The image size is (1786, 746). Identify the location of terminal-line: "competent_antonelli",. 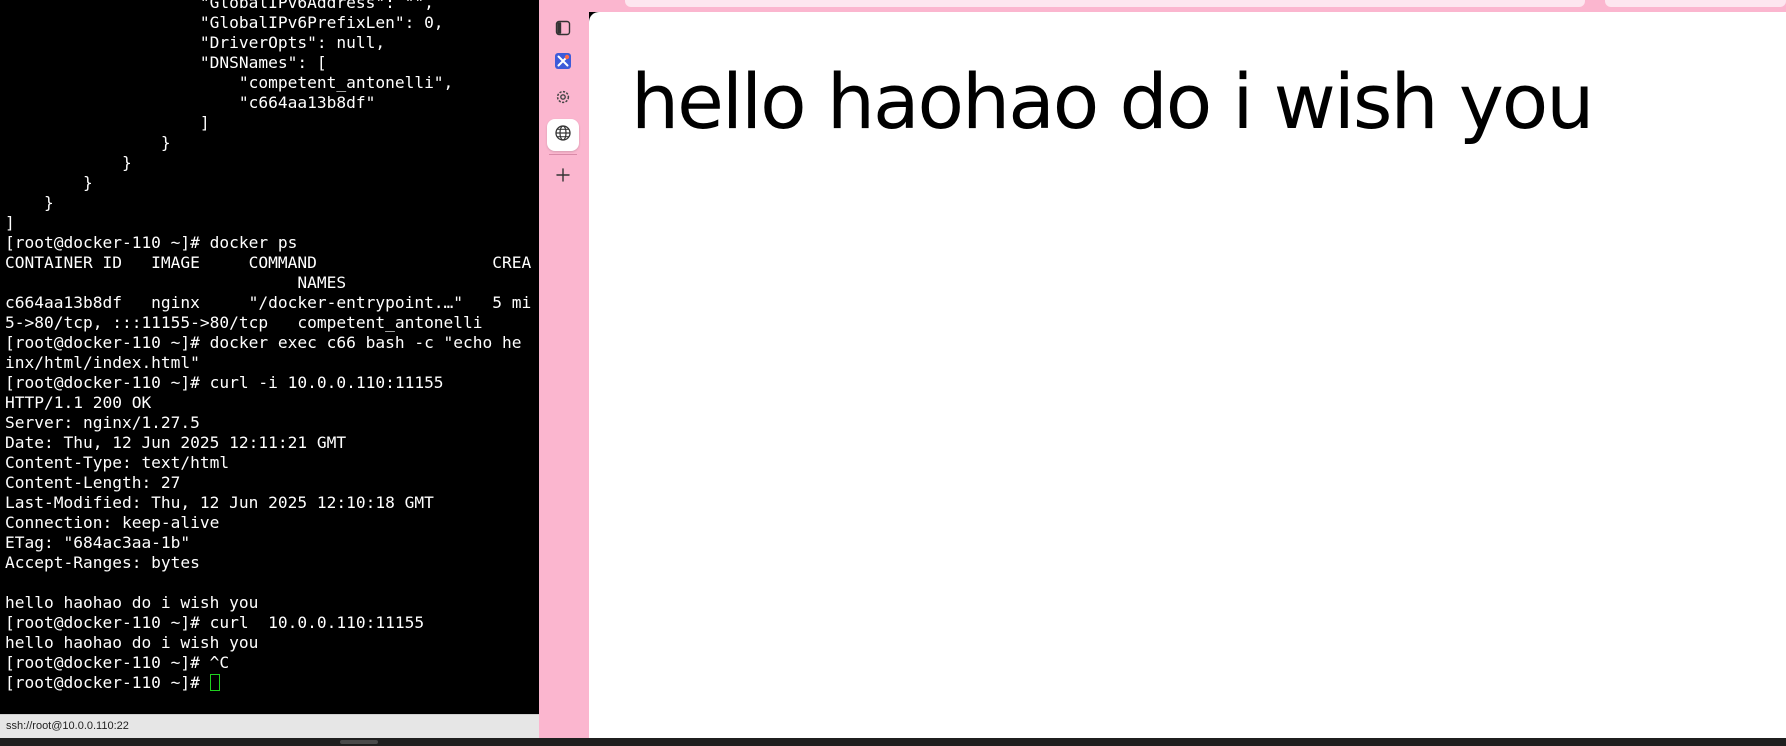
(229, 82).